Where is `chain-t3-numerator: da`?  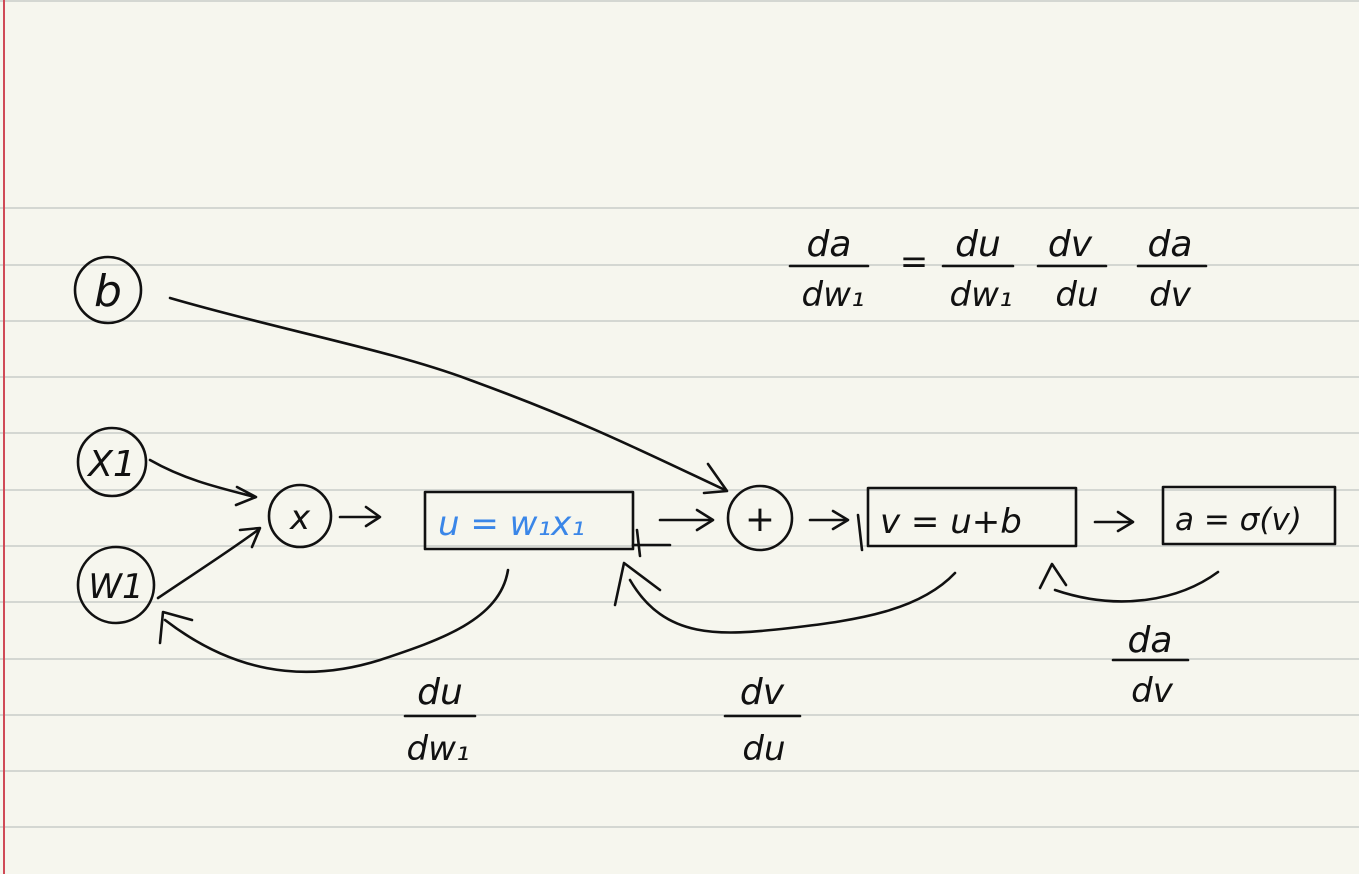
chain-t3-numerator: da is located at coordinates (1170, 244).